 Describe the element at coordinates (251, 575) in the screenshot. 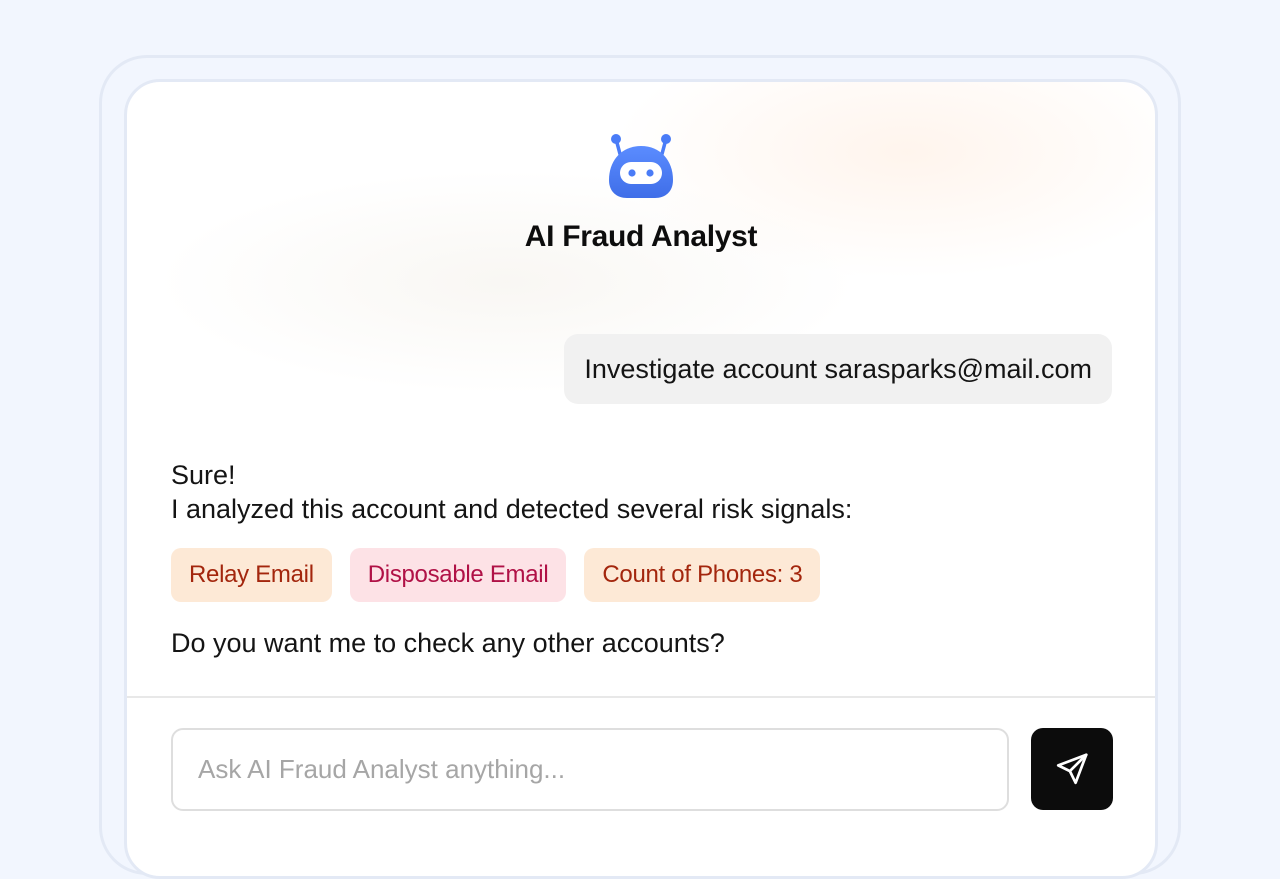

I see `risk-tag-relay-email: Relay Email` at that location.